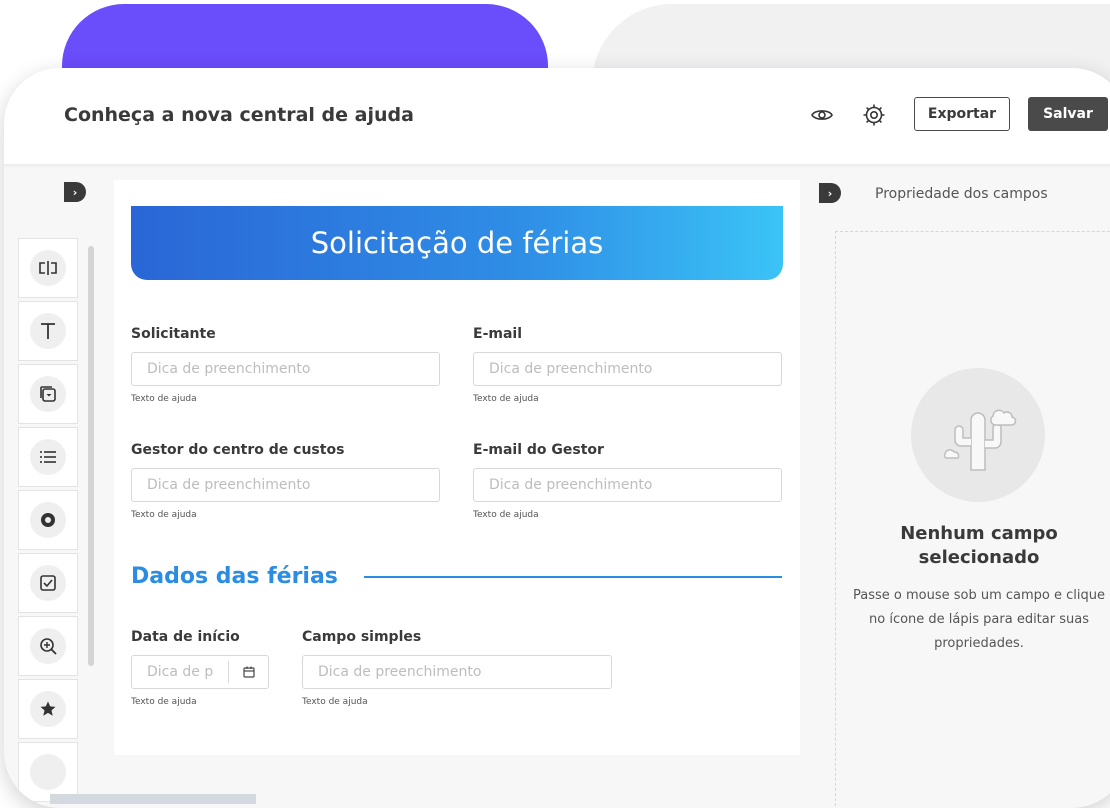 The height and width of the screenshot is (808, 1110). What do you see at coordinates (1068, 114) in the screenshot?
I see `save-button: Salvar` at bounding box center [1068, 114].